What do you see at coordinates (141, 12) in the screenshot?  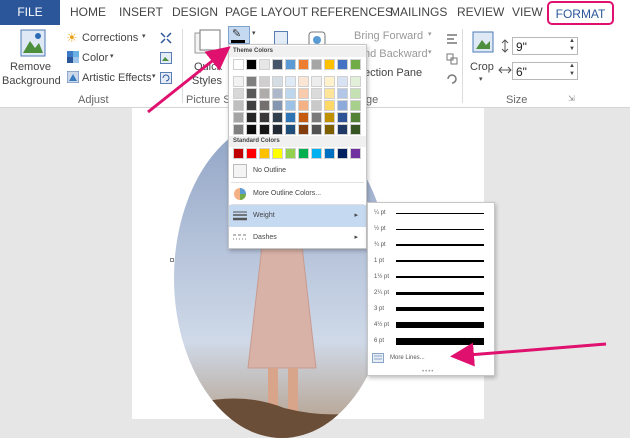 I see `tab-insert: INSERT` at bounding box center [141, 12].